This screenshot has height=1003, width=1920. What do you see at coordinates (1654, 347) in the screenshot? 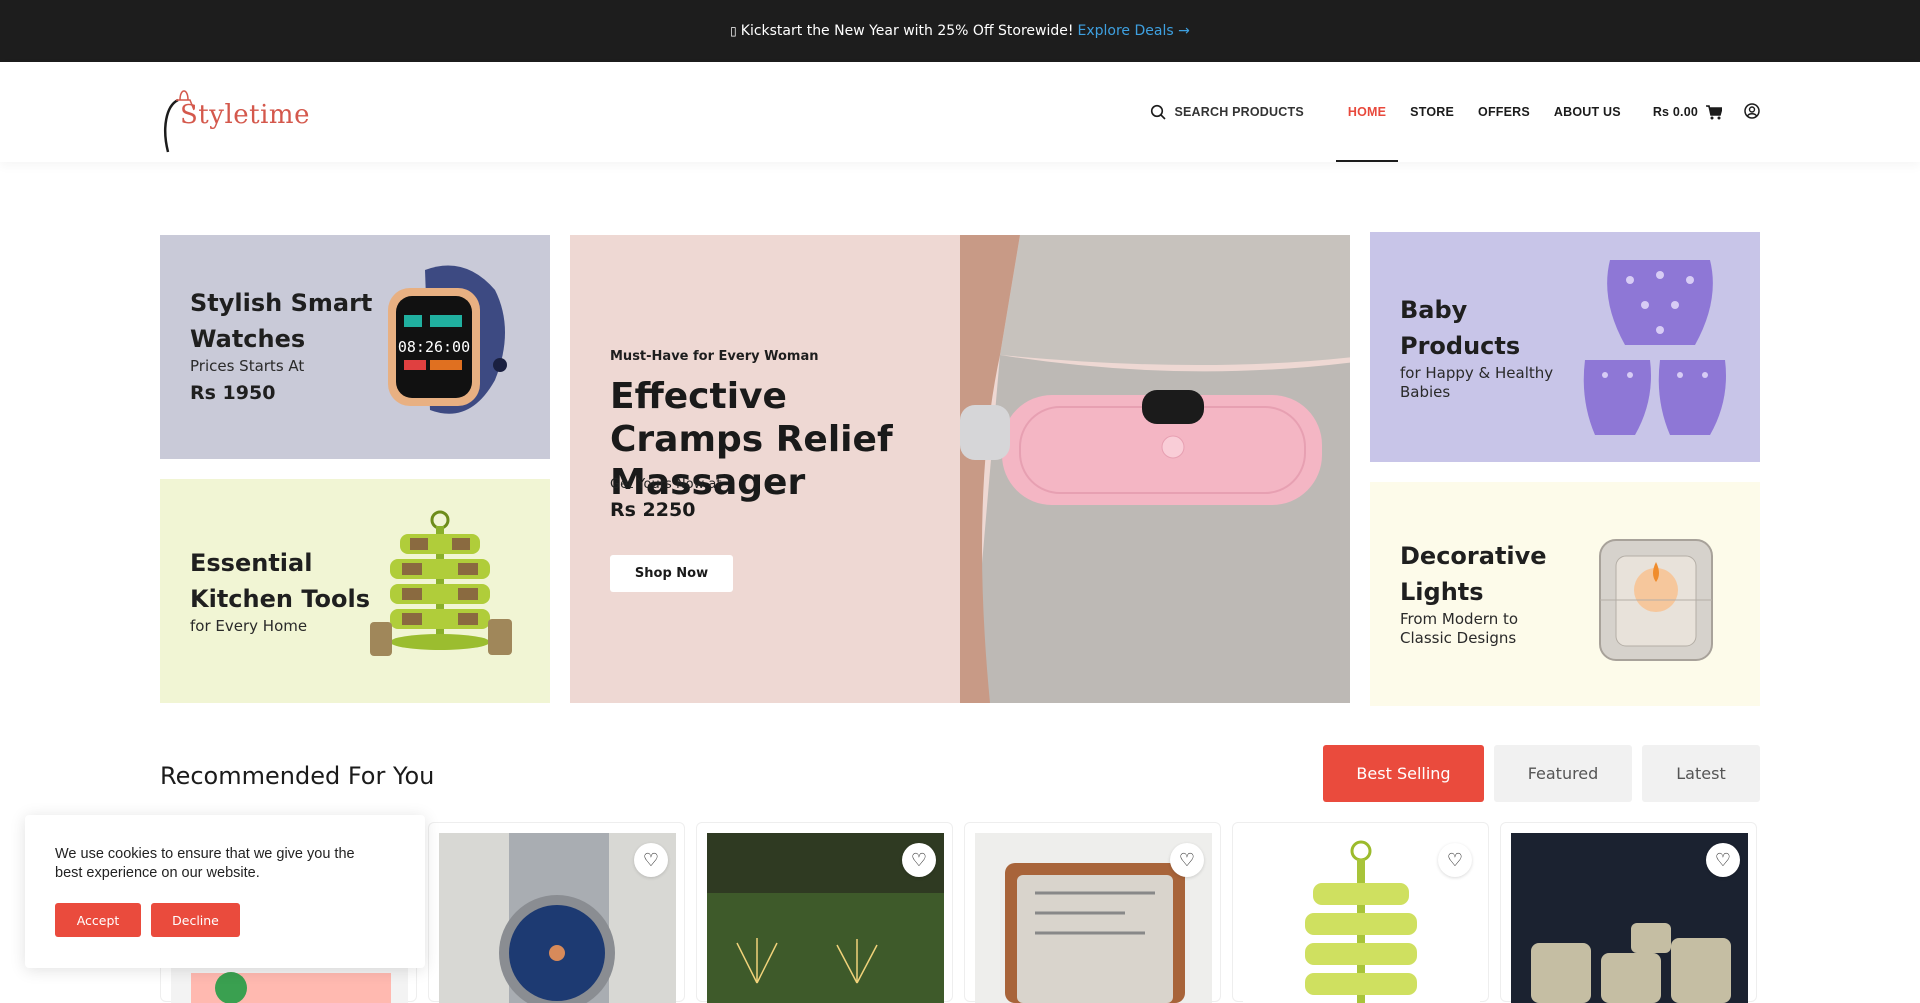
I see `cloth-diapers-image` at bounding box center [1654, 347].